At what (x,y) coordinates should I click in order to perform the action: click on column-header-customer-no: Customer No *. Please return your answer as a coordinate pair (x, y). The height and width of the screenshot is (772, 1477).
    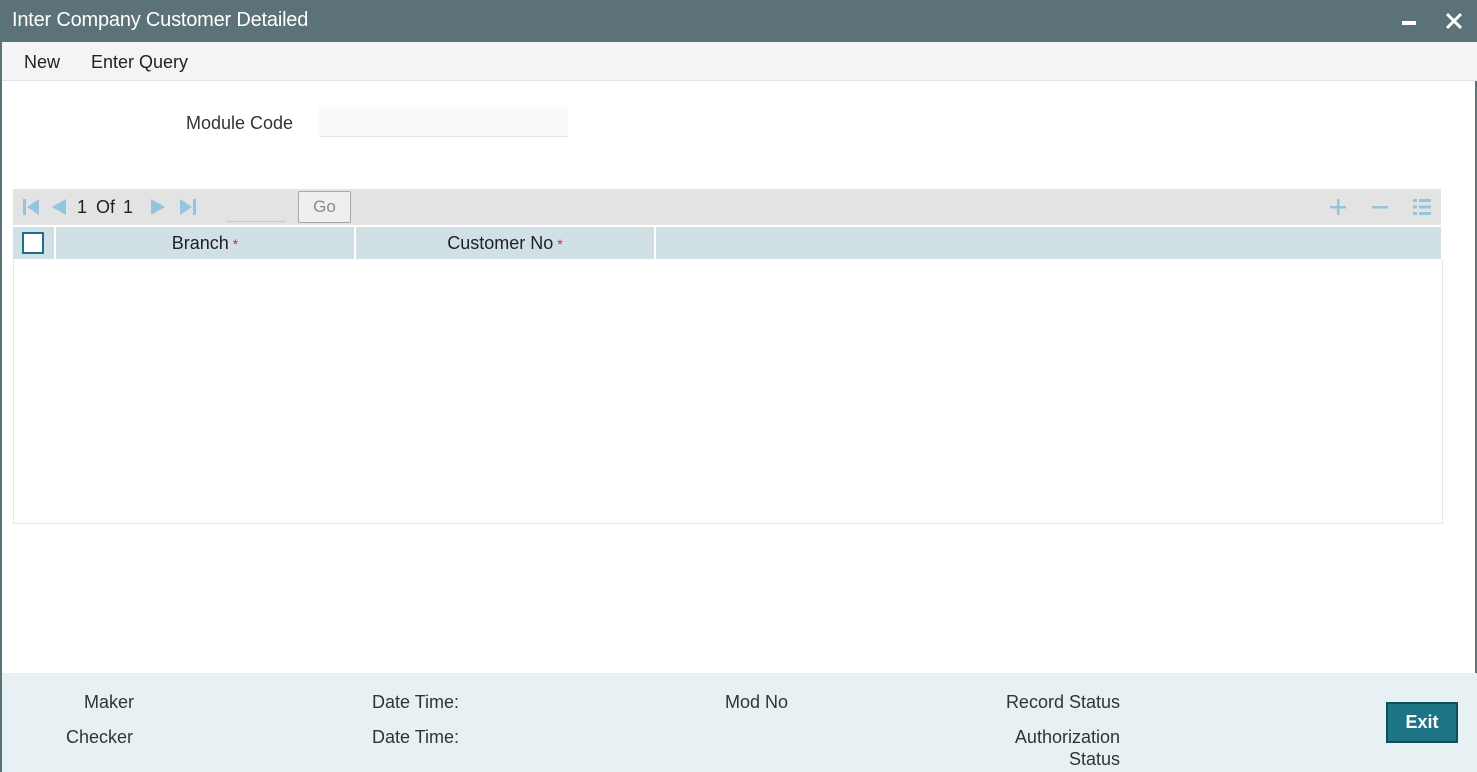
    Looking at the image, I should click on (504, 243).